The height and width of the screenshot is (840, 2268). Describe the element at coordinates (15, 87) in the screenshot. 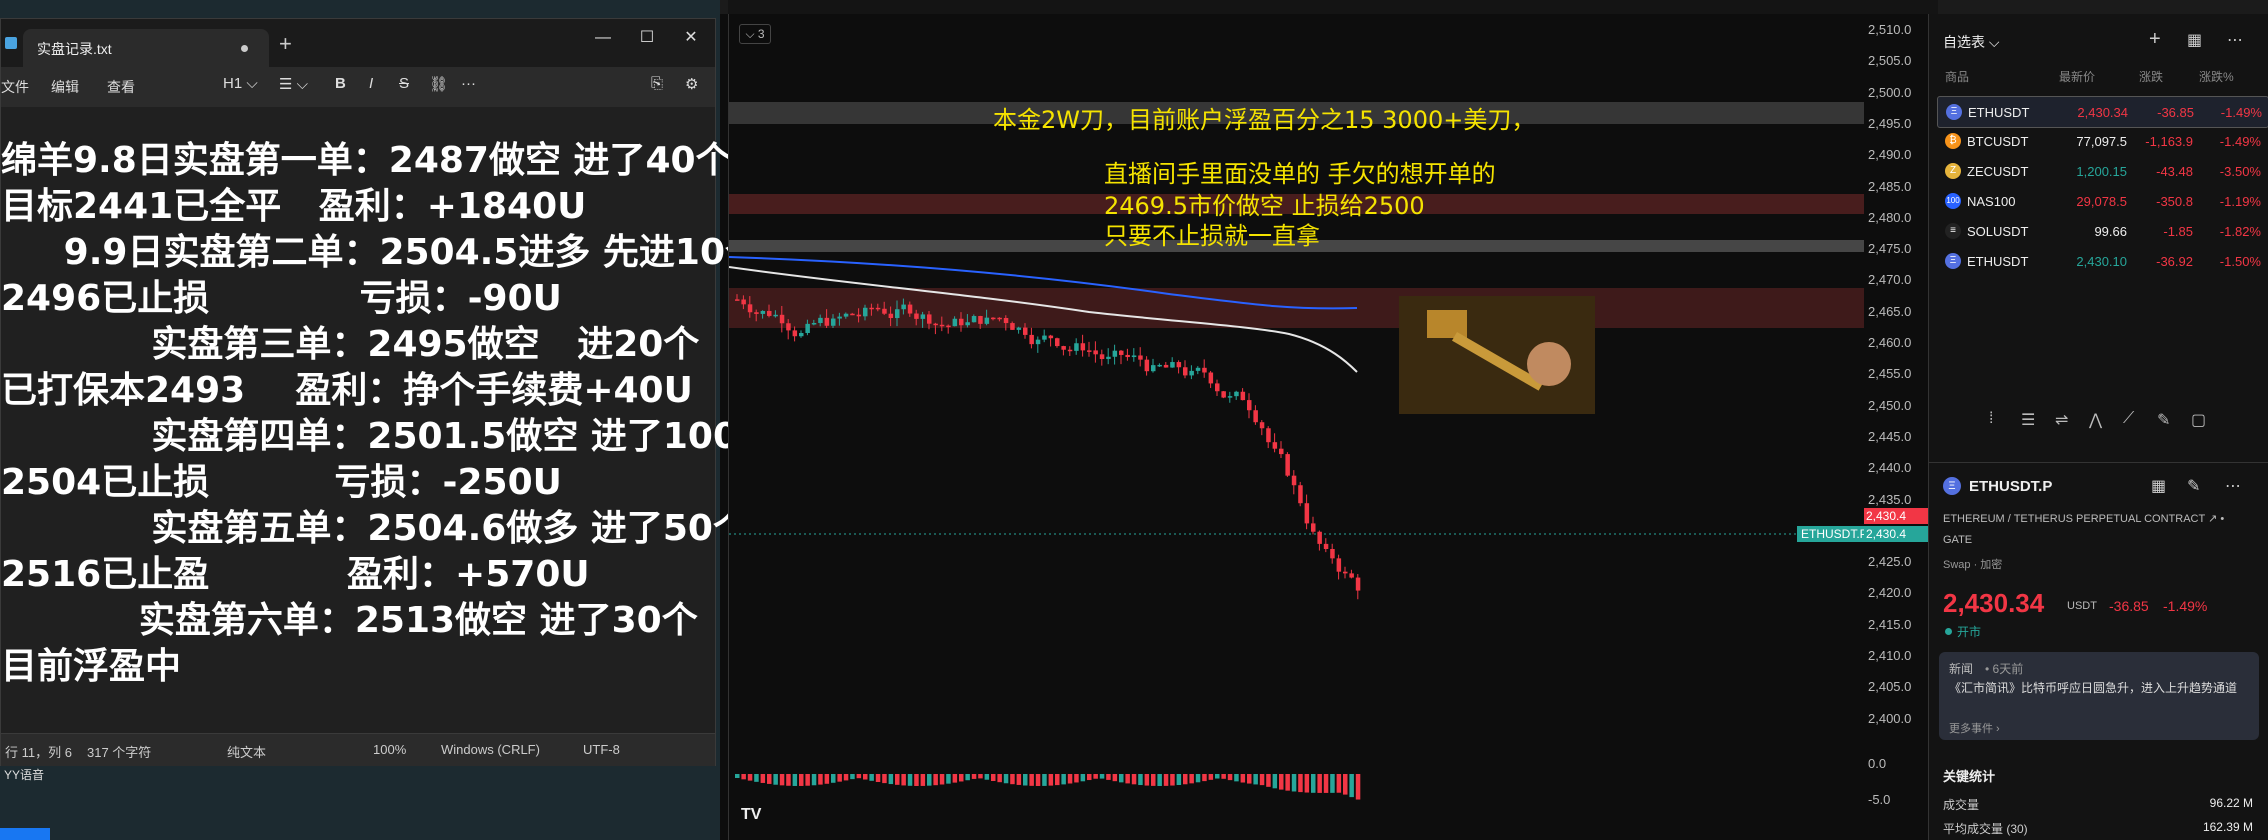

I see `menu-file: 文件` at that location.